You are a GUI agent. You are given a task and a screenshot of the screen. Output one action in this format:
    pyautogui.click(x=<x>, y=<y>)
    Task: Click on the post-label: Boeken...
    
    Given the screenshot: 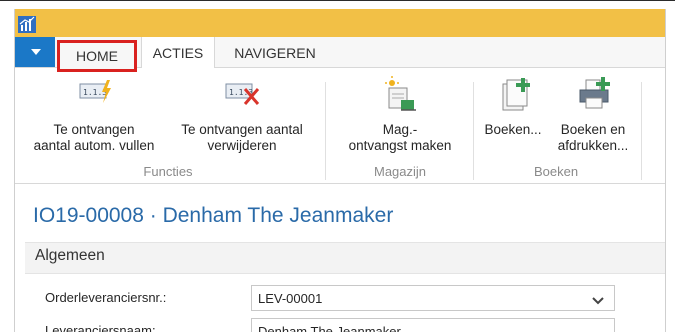 What is the action you would take?
    pyautogui.click(x=513, y=129)
    